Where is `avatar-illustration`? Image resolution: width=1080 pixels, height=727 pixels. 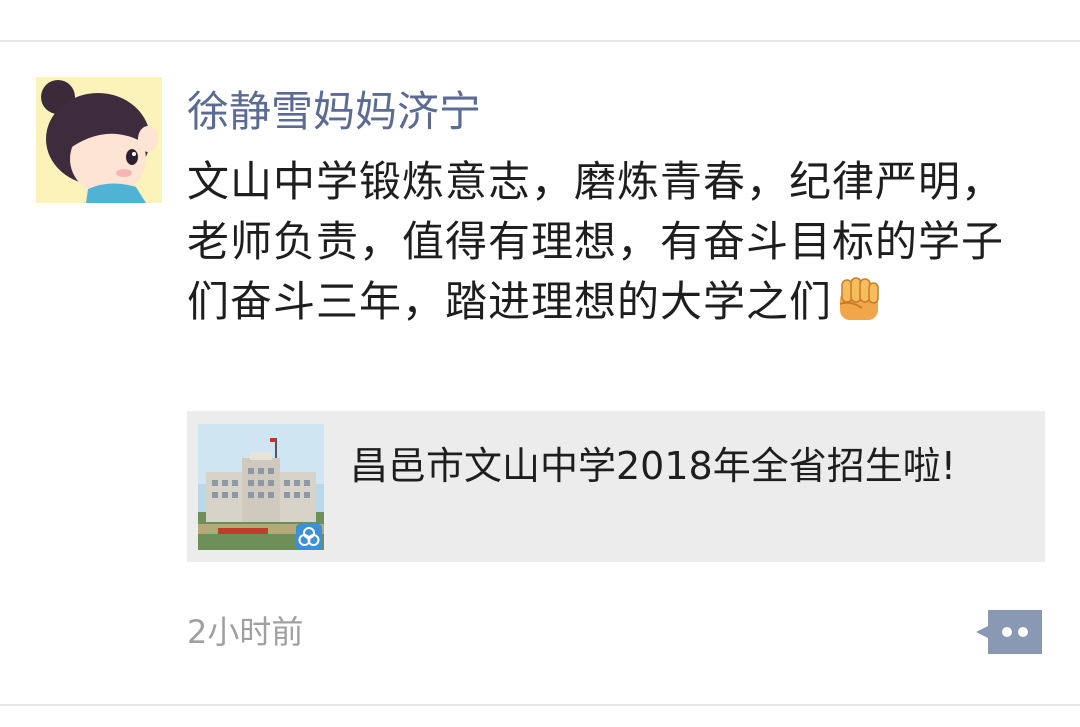 avatar-illustration is located at coordinates (99, 140).